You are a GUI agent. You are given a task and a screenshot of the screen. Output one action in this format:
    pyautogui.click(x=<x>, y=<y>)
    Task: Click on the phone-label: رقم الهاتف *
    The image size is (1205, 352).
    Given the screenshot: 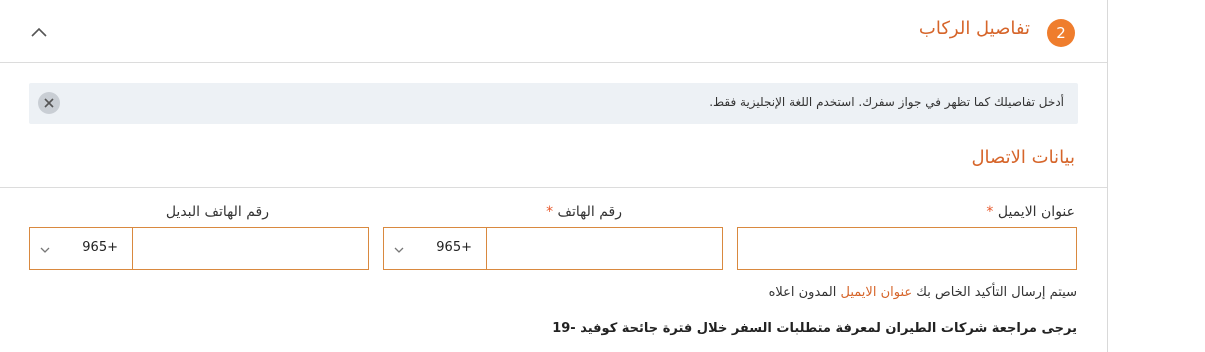 What is the action you would take?
    pyautogui.click(x=584, y=212)
    